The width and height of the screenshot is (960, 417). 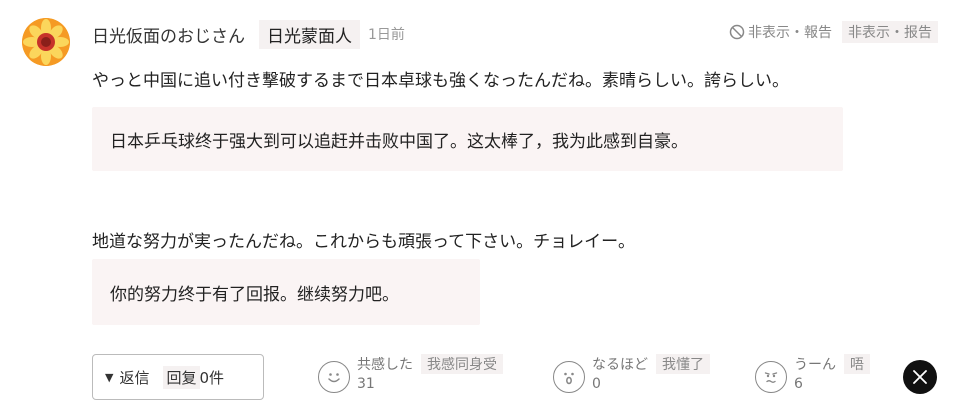 I want to click on reaction-translation: 唔, so click(x=857, y=364).